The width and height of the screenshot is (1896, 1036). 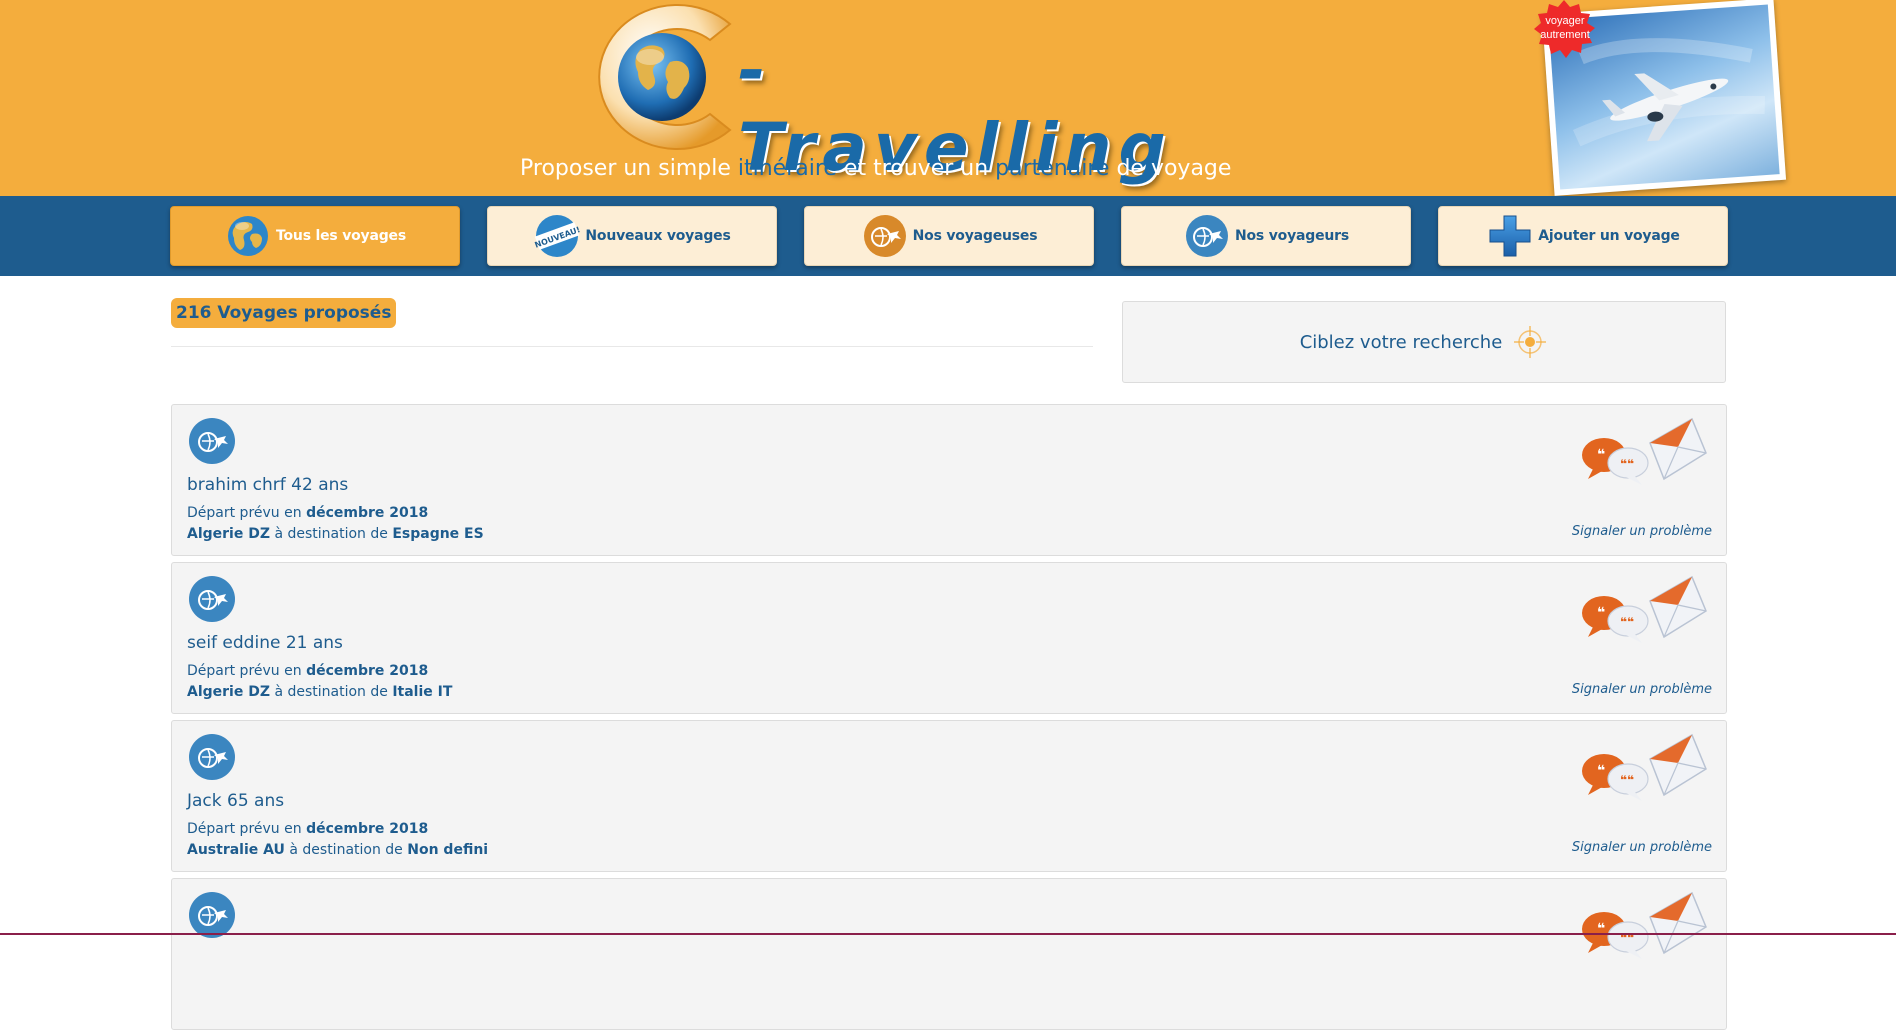 I want to click on destination-country: Italie IT, so click(x=422, y=692).